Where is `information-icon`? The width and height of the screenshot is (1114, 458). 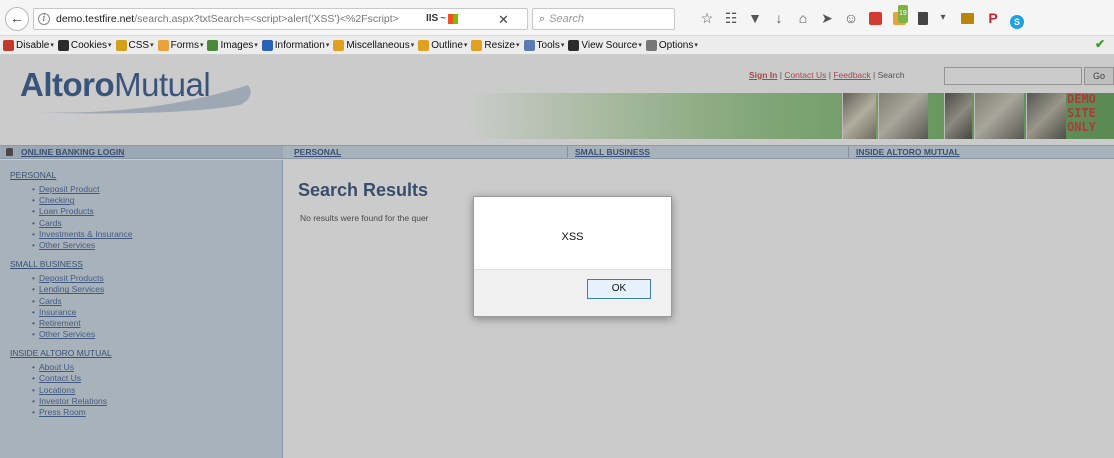
information-icon is located at coordinates (267, 45).